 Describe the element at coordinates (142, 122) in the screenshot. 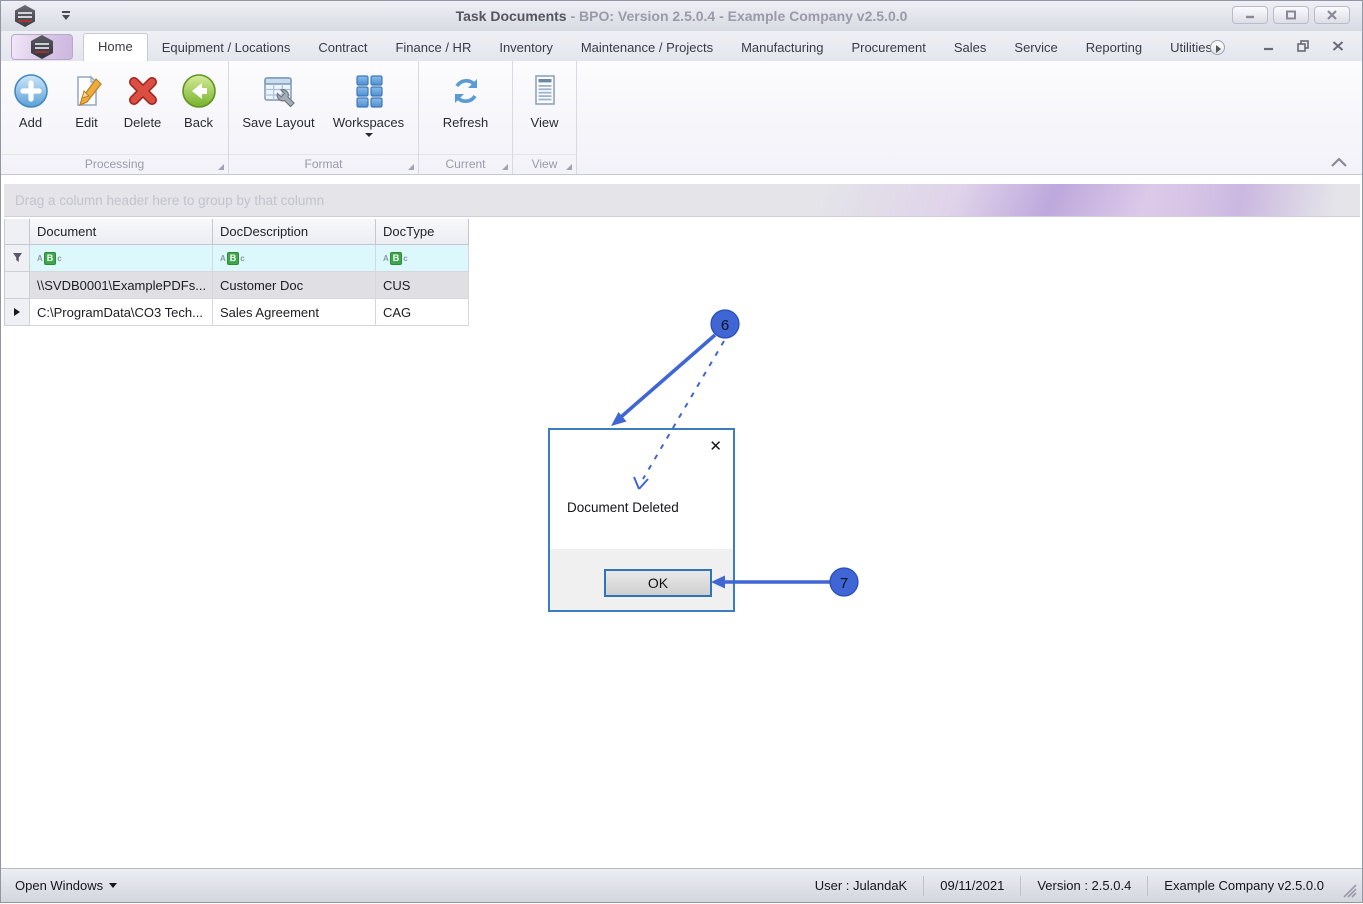

I see `delete-button-label: Delete` at that location.